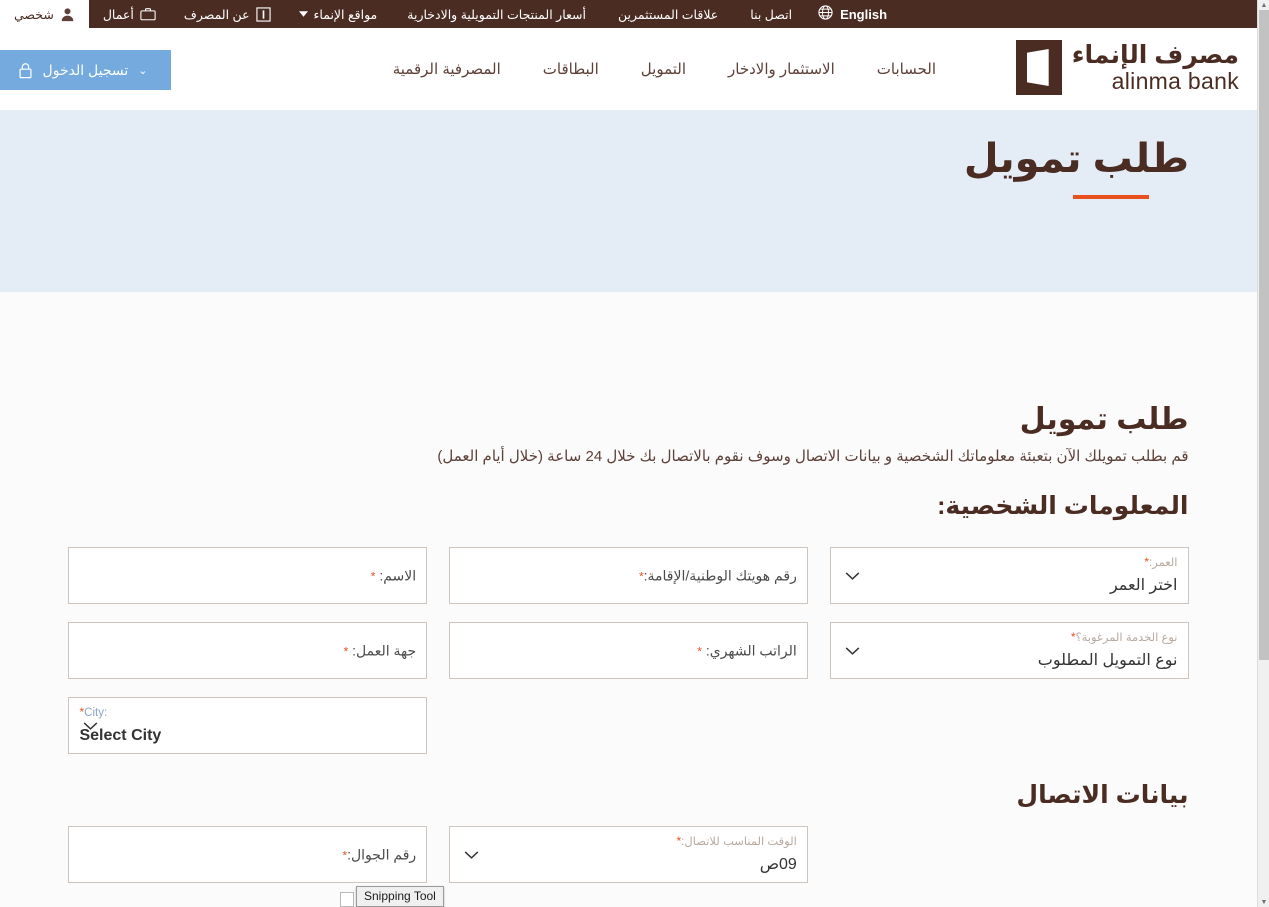 This screenshot has width=1269, height=907. I want to click on employer-input: جهة العمل: *, so click(248, 650).